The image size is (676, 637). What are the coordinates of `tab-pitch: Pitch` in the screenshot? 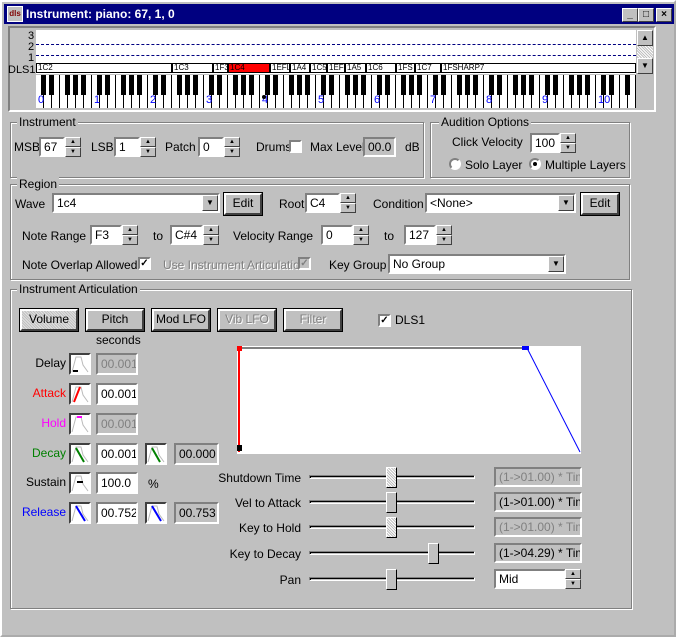 It's located at (115, 320).